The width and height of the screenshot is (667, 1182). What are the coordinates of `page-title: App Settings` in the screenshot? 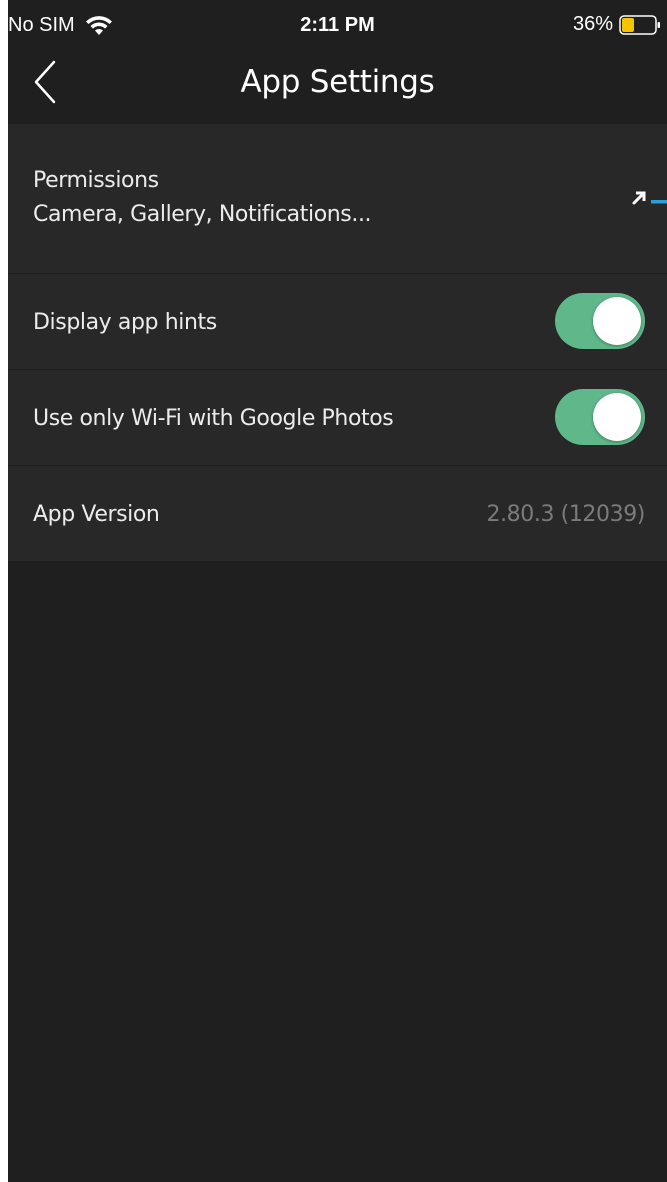 It's located at (337, 82).